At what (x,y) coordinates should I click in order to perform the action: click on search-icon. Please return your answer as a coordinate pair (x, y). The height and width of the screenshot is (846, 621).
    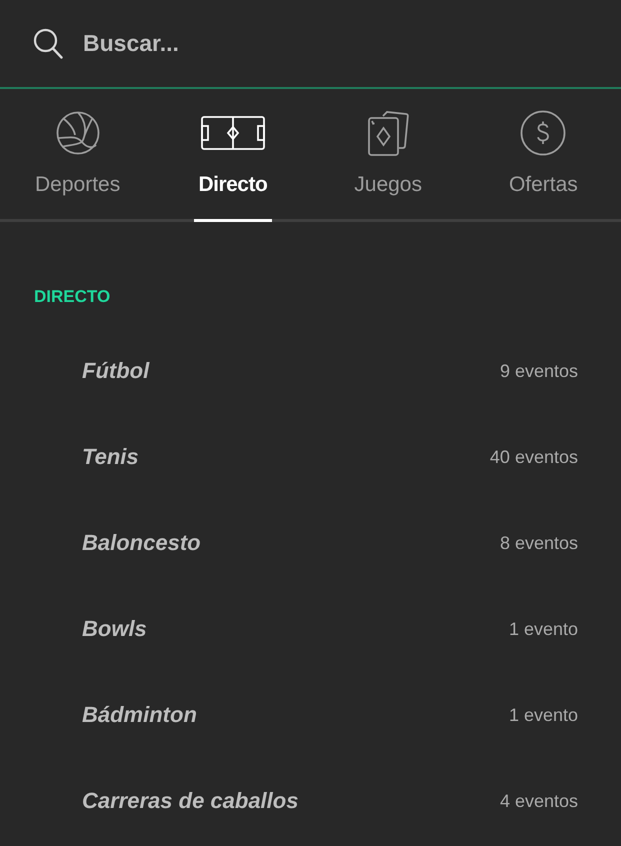
    Looking at the image, I should click on (48, 43).